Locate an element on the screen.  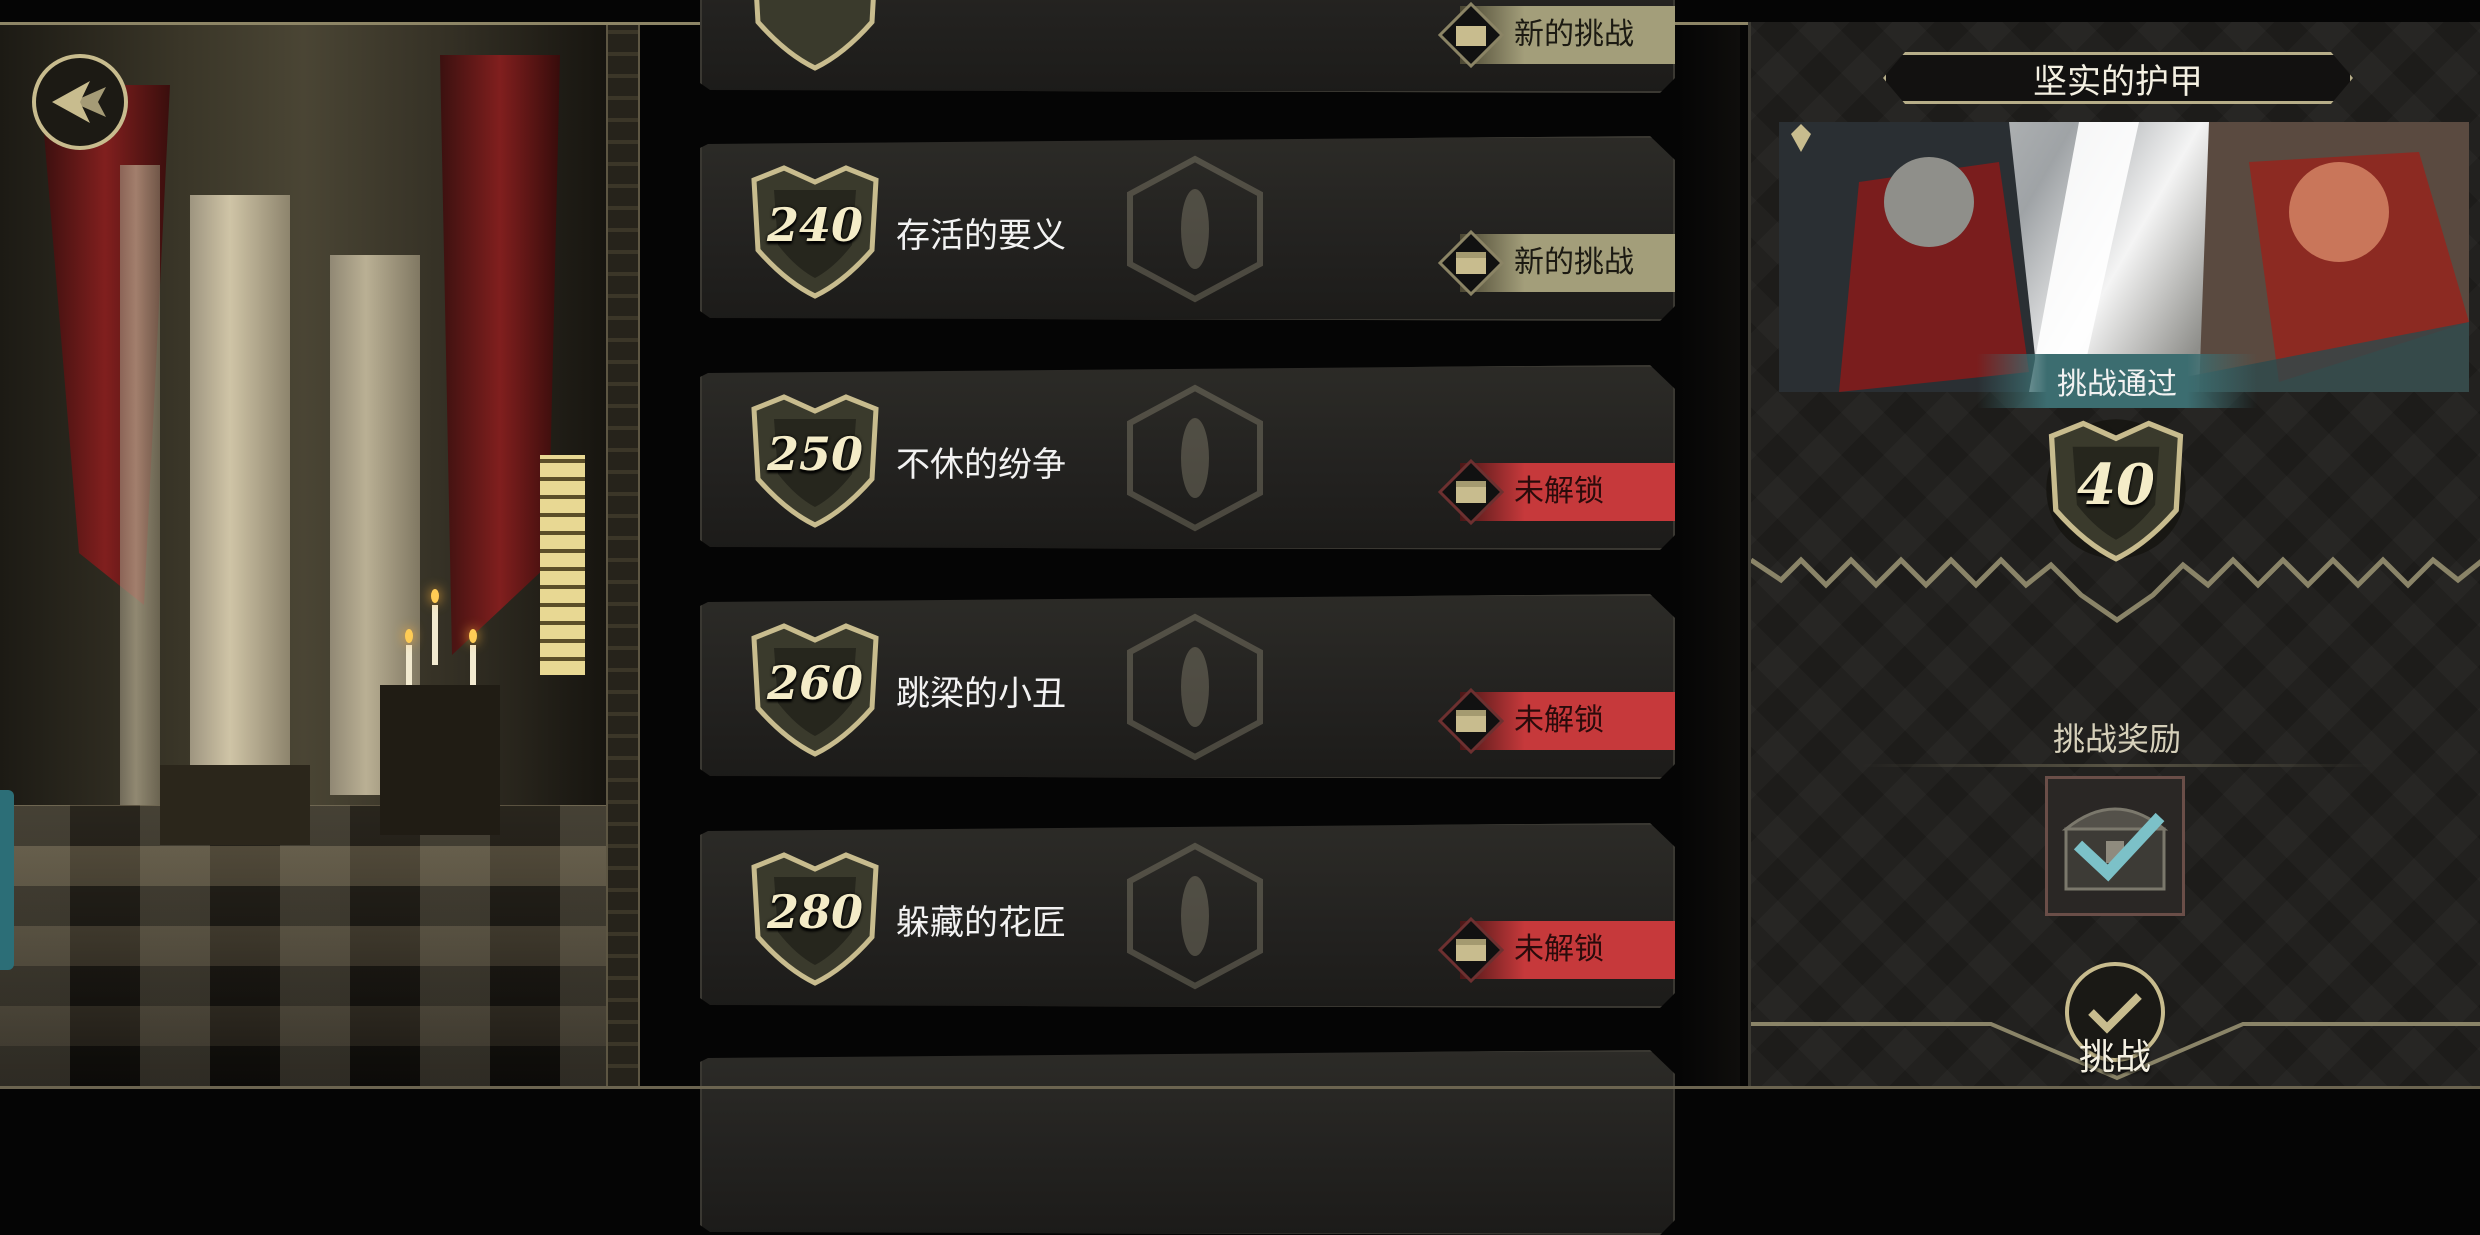
back-arrow-icon is located at coordinates (79, 102).